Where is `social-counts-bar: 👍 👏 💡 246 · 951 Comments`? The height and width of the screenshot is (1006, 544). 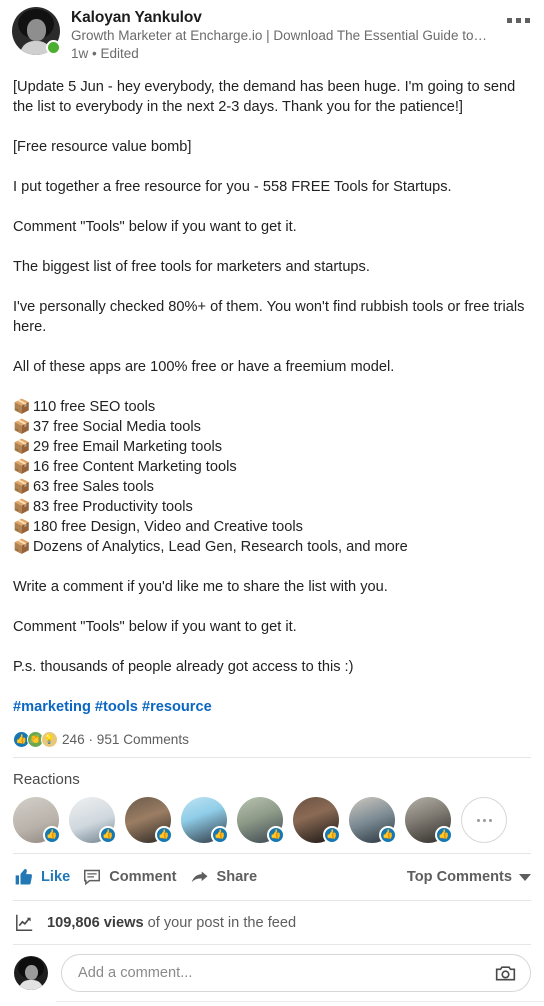 social-counts-bar: 👍 👏 💡 246 · 951 Comments is located at coordinates (272, 743).